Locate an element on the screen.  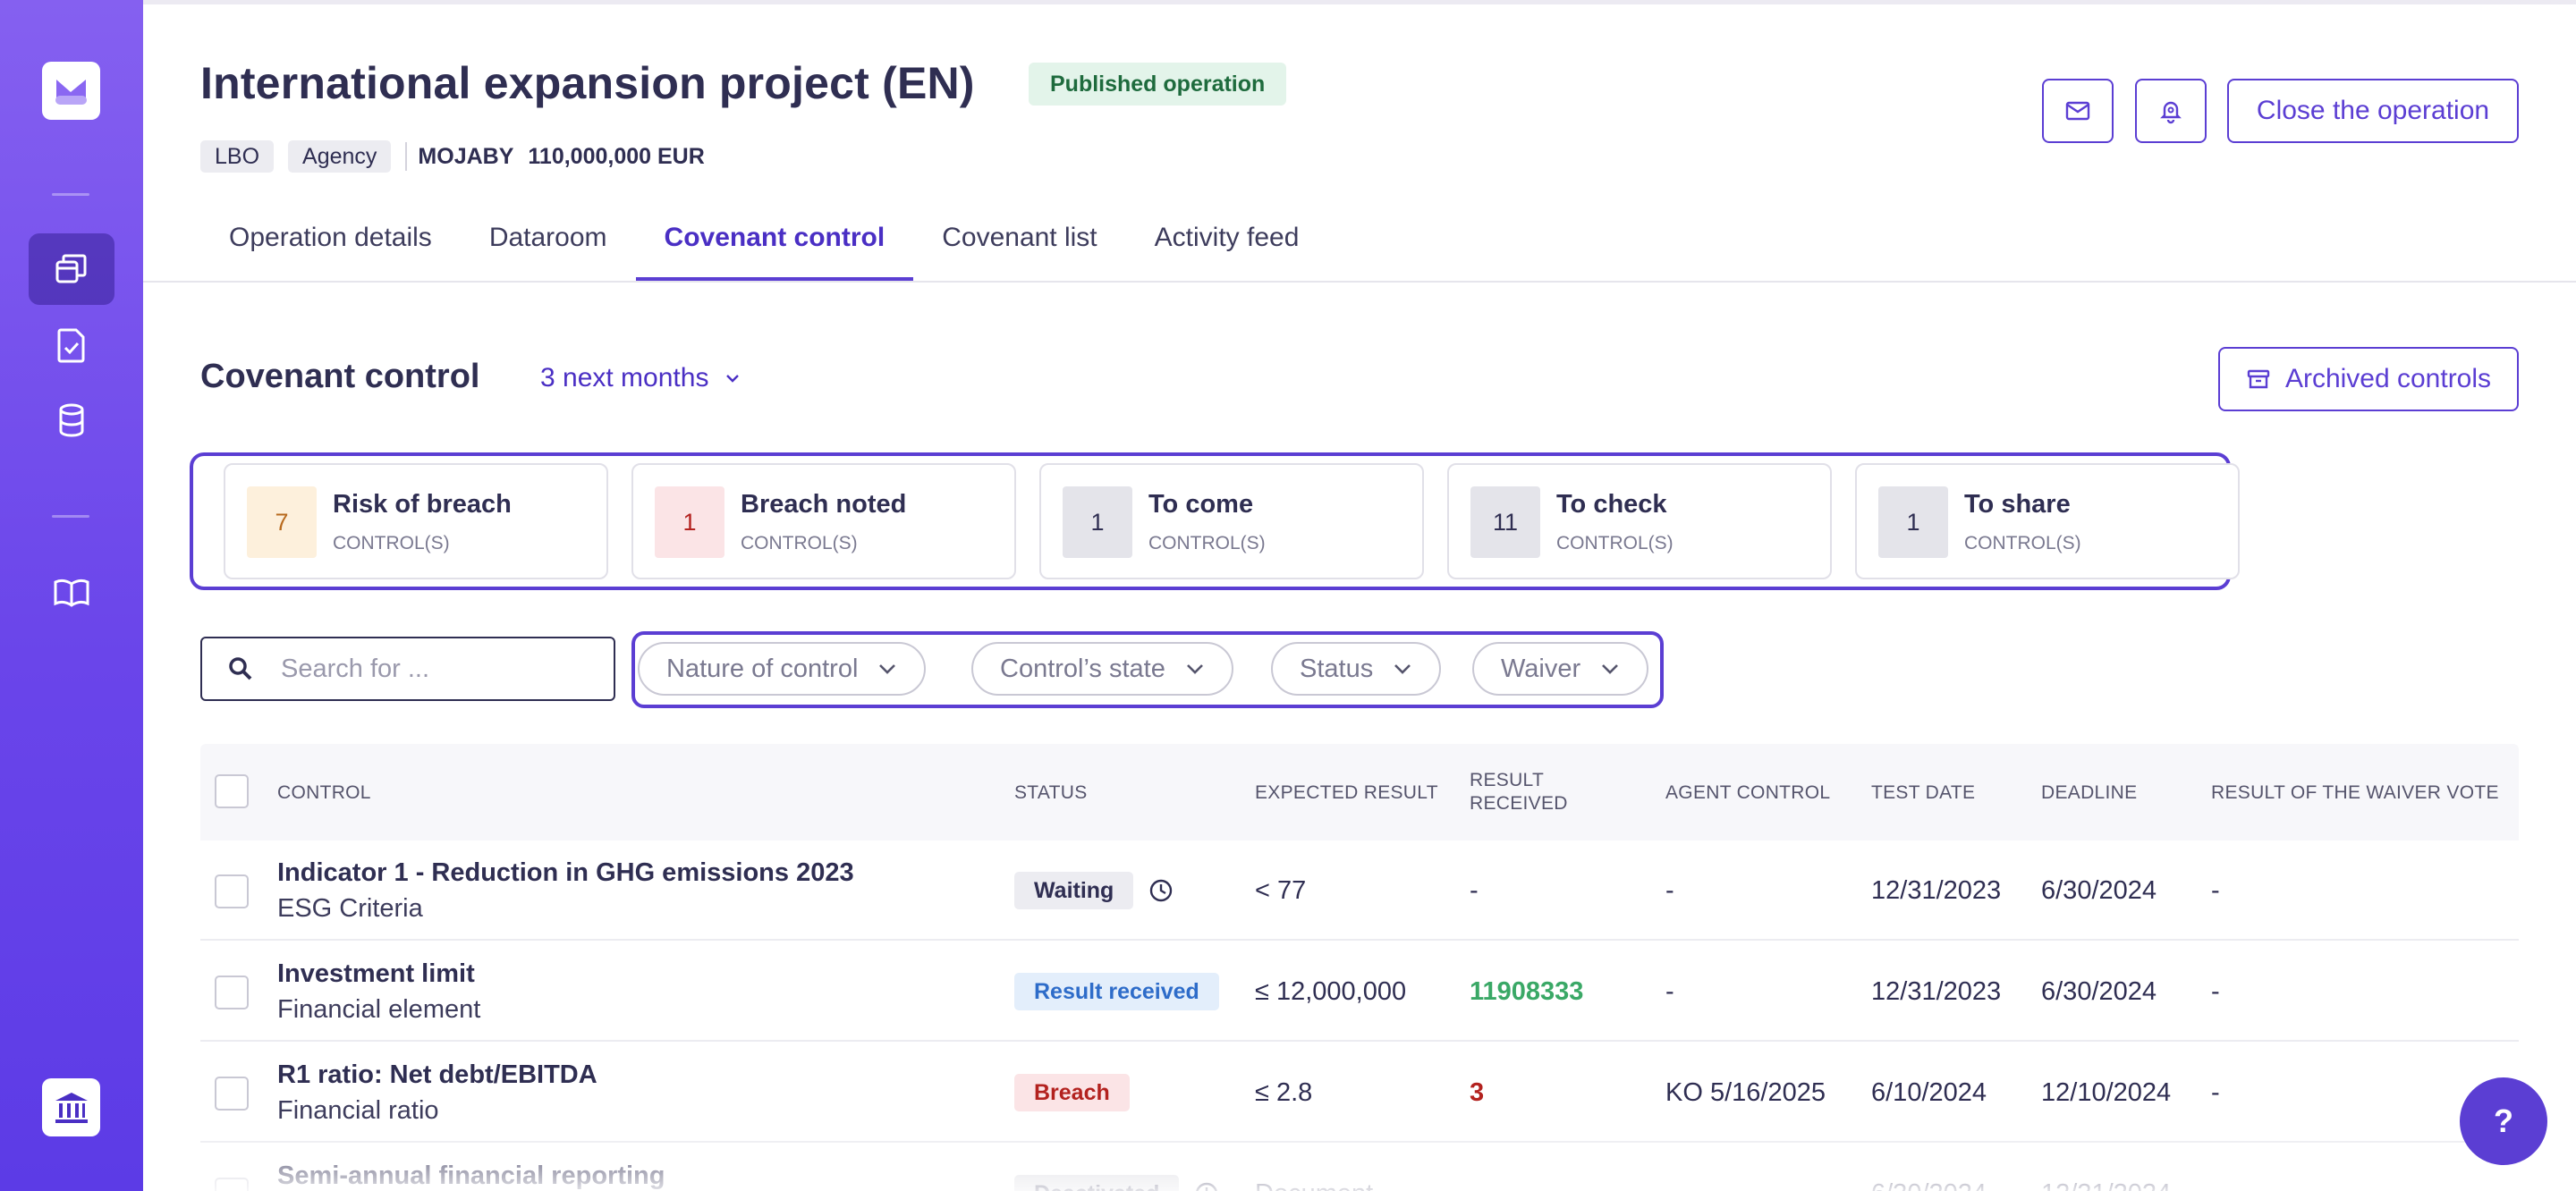
status-badge: Result received is located at coordinates (1116, 991).